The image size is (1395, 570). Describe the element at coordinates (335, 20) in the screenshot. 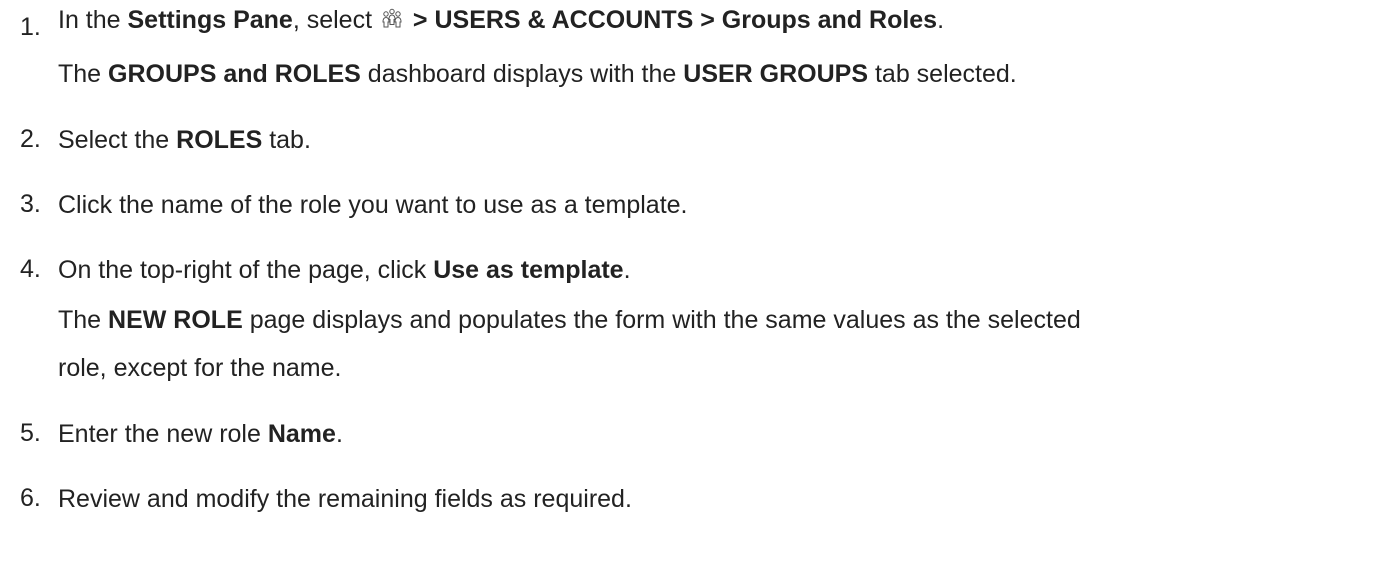

I see `step-text: , select` at that location.